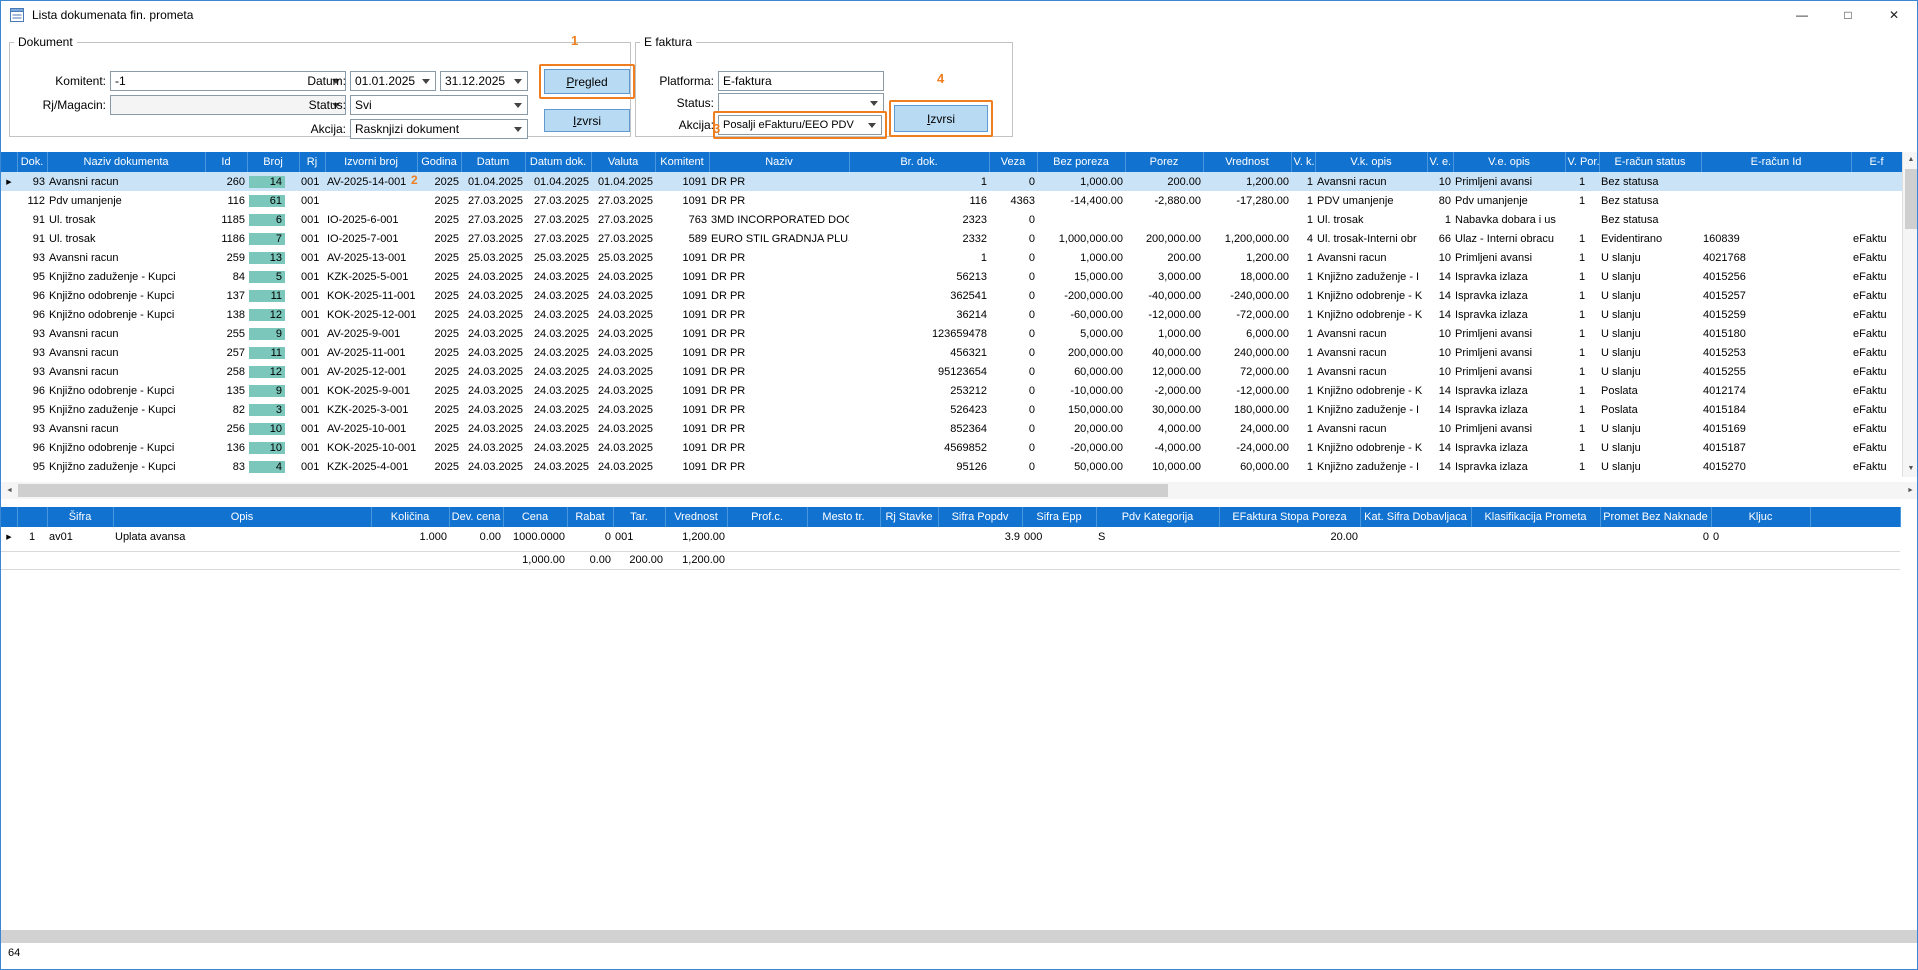 This screenshot has width=1918, height=970. Describe the element at coordinates (1894, 15) in the screenshot. I see `close-button: ✕` at that location.